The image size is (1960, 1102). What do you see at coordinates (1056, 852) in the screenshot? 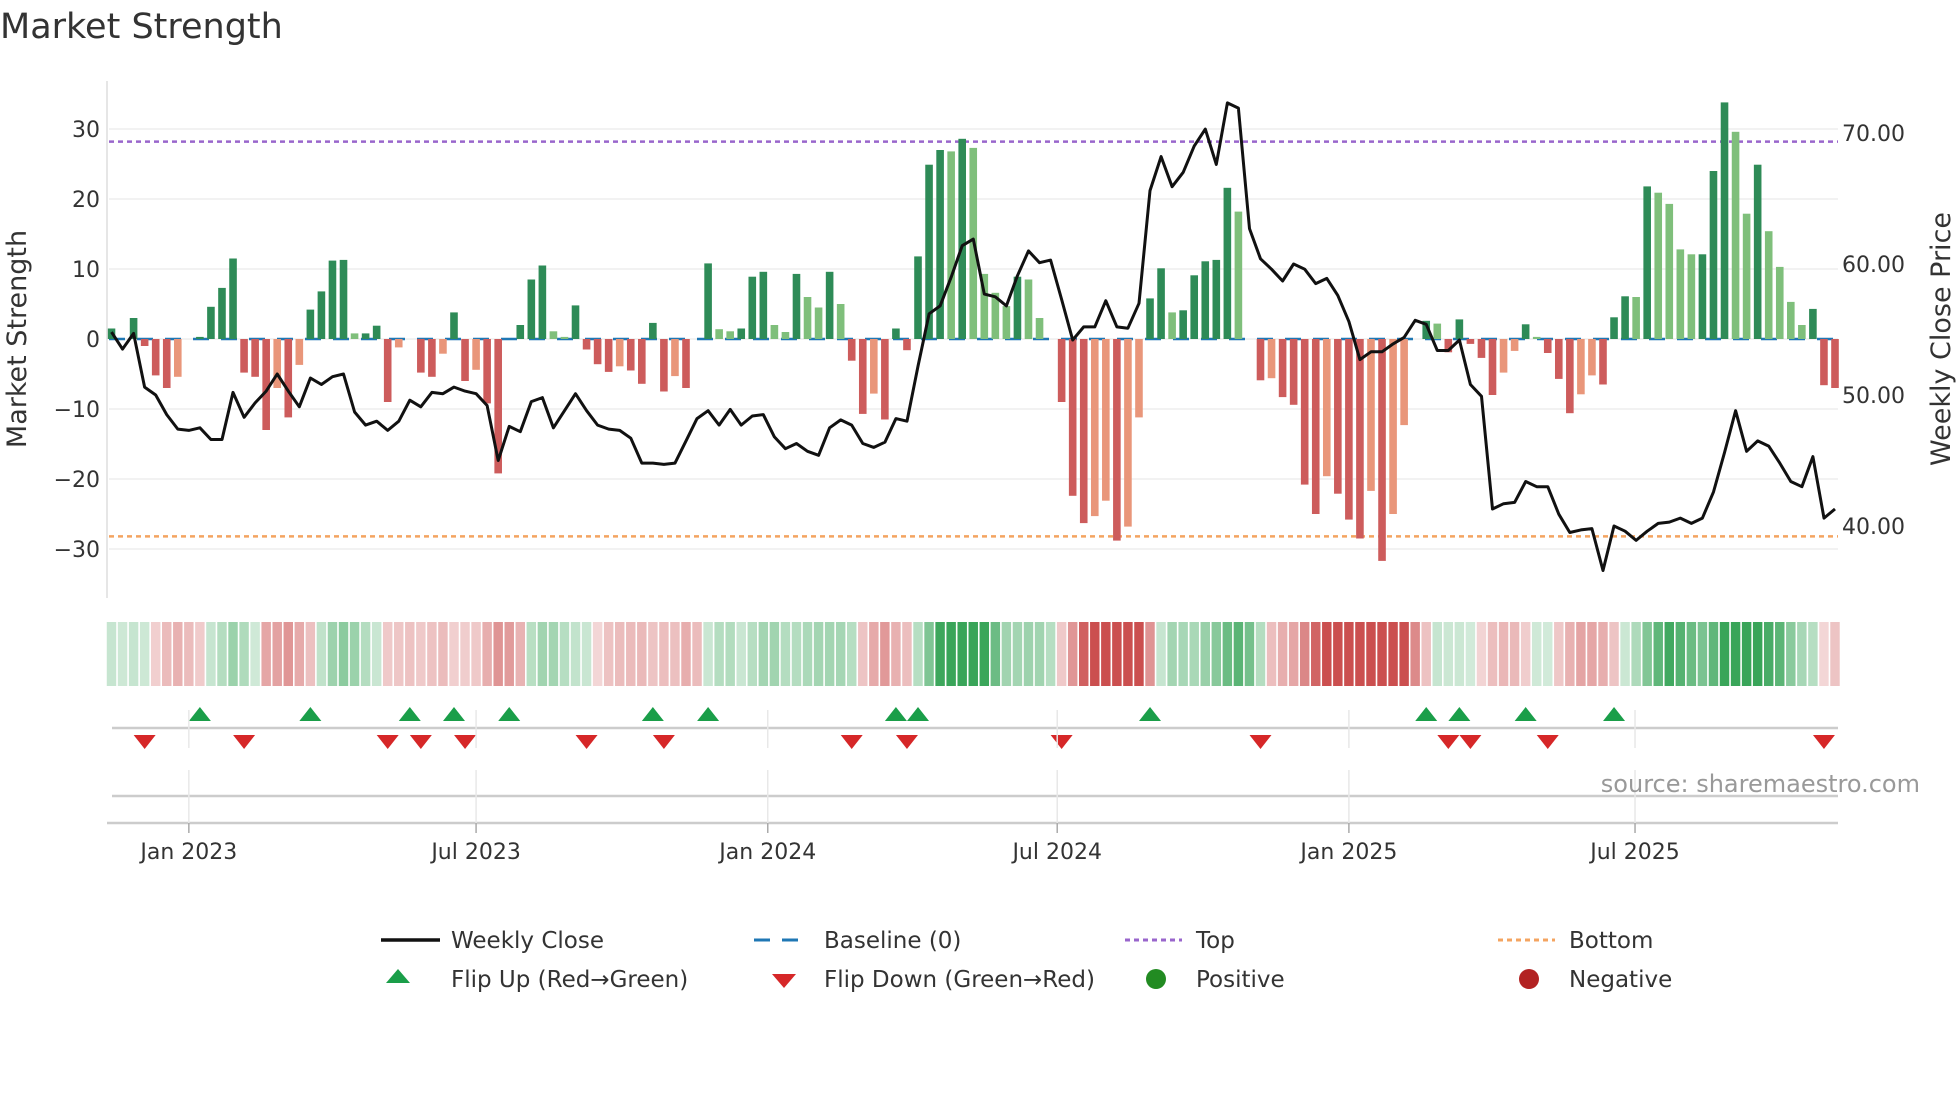
I see `x-tick-label: Jul 2024` at bounding box center [1056, 852].